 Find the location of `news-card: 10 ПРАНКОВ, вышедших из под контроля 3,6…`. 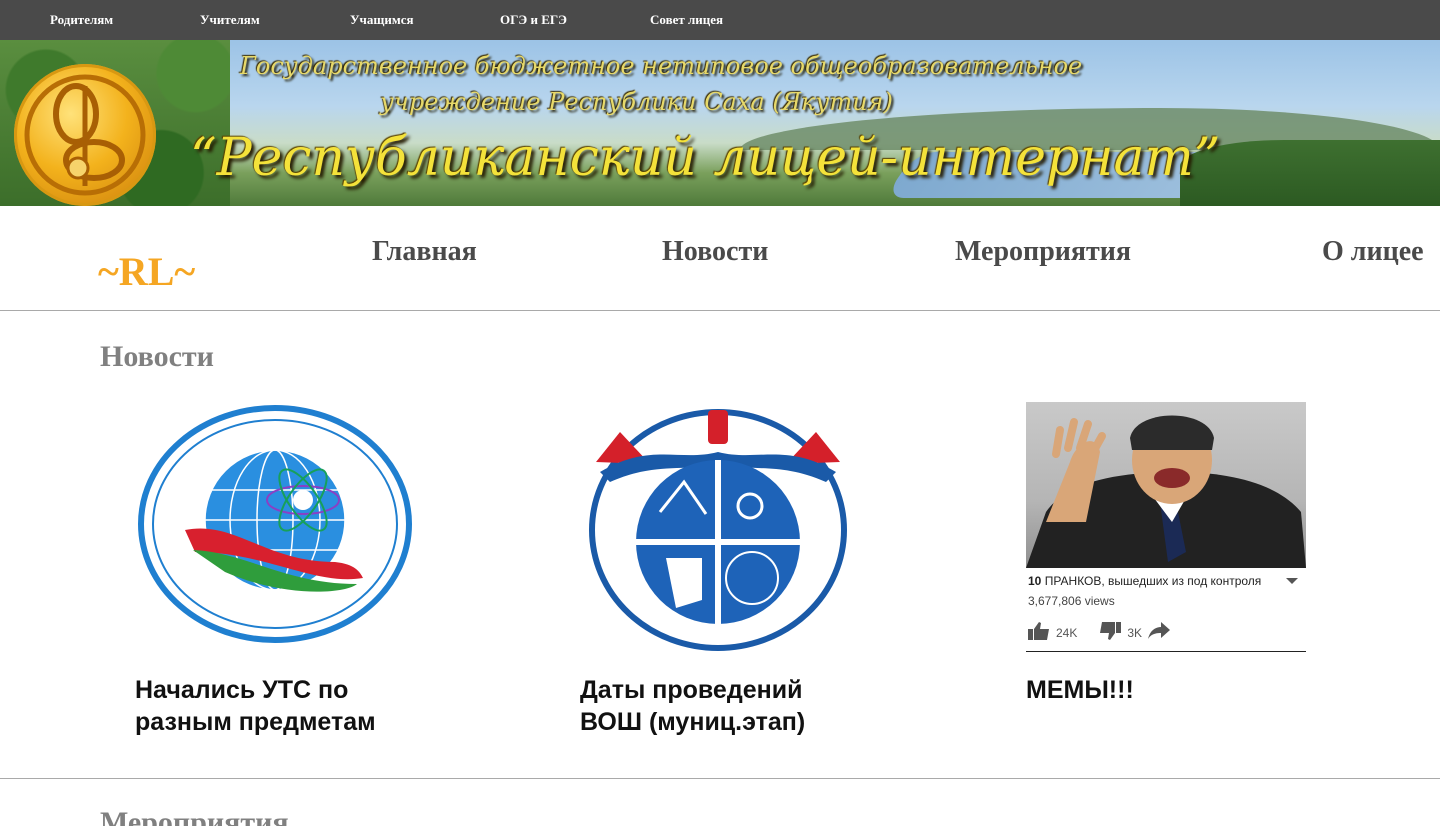

news-card: 10 ПРАНКОВ, вышедших из под контроля 3,6… is located at coordinates (1166, 554).